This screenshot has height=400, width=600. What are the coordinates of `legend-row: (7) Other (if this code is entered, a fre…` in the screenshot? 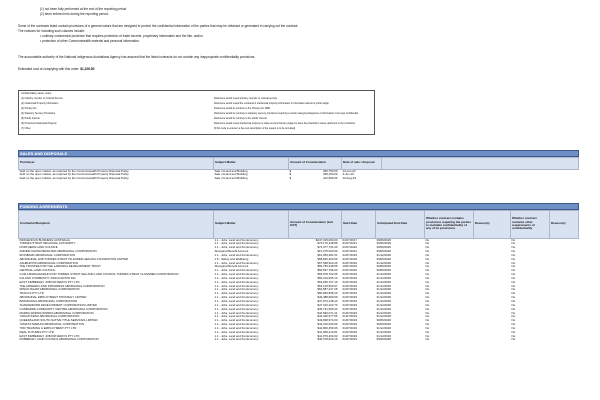 It's located at (196, 129).